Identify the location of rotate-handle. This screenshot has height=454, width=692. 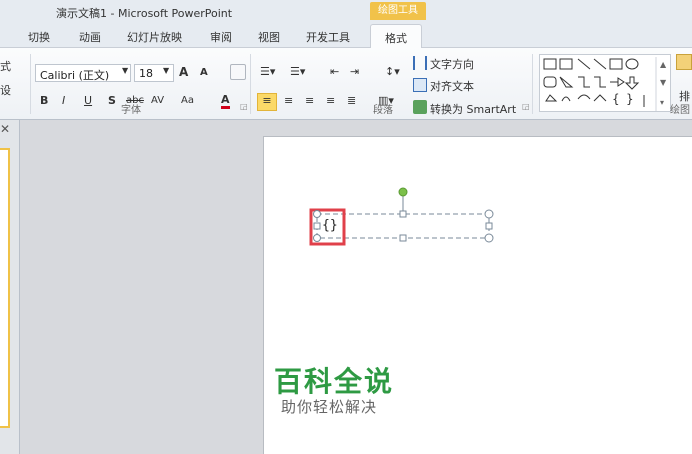
(403, 192).